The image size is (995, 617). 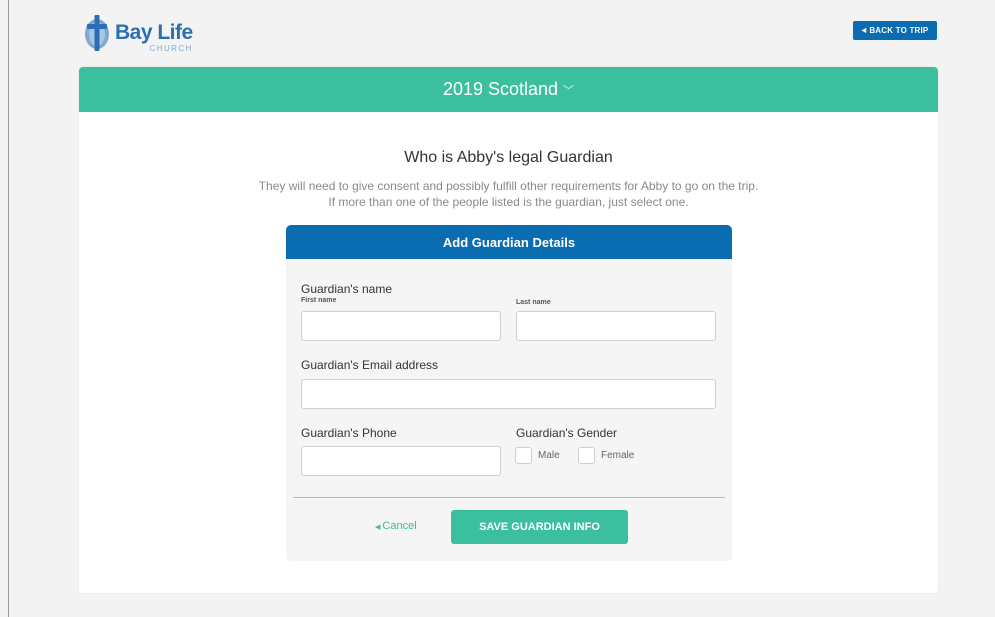 What do you see at coordinates (171, 48) in the screenshot?
I see `brand-subtitle: CHURCH` at bounding box center [171, 48].